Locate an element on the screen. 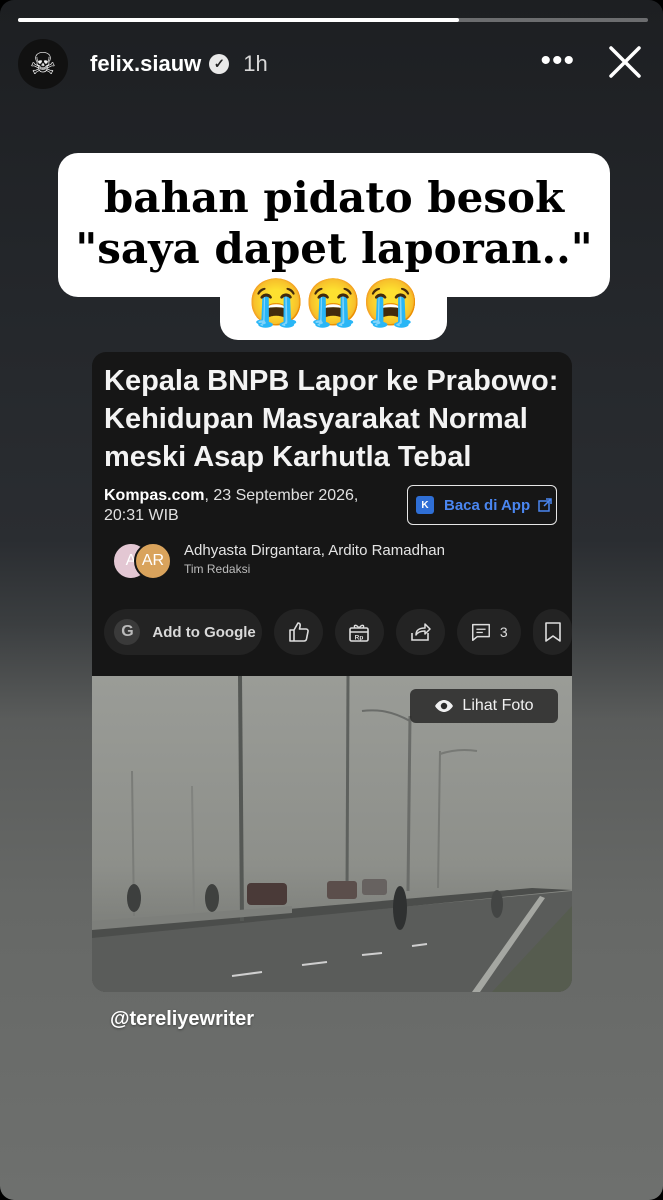  article-action-bar: G Add to Google Rp 3 is located at coordinates (338, 632).